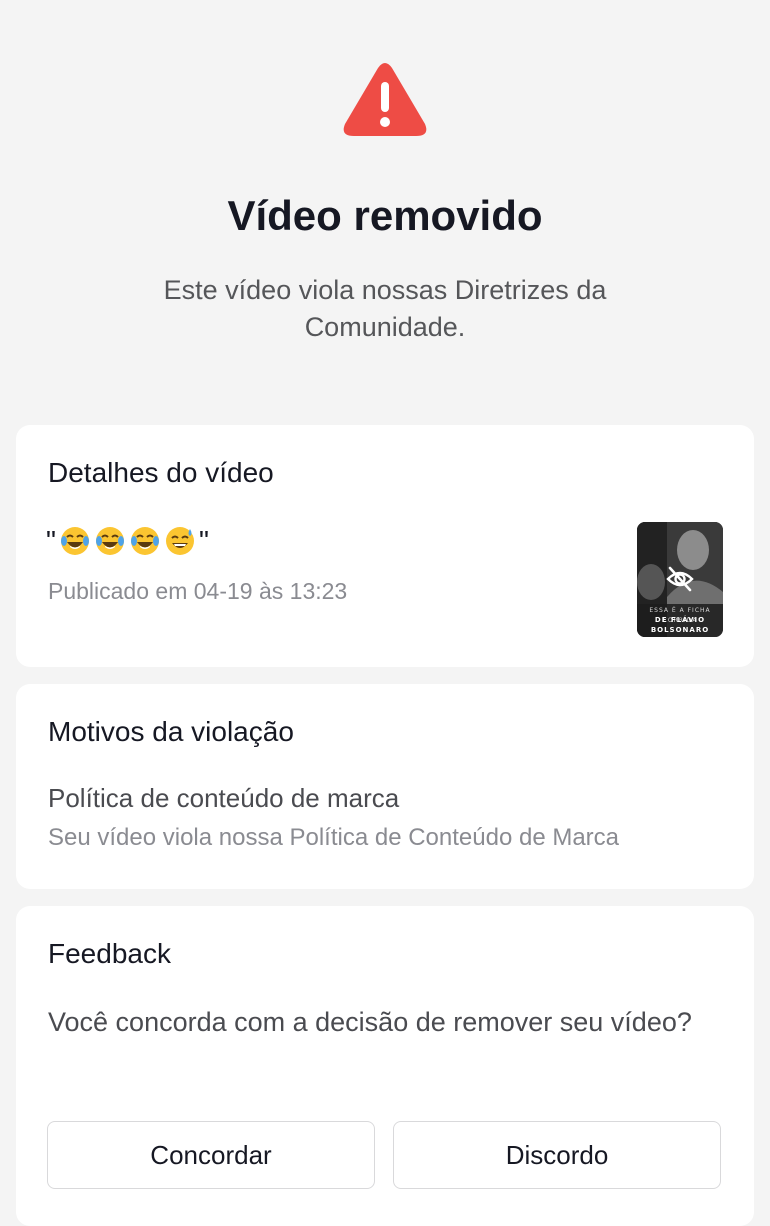  I want to click on violation-reasons-title: Motivos da violação, so click(171, 731).